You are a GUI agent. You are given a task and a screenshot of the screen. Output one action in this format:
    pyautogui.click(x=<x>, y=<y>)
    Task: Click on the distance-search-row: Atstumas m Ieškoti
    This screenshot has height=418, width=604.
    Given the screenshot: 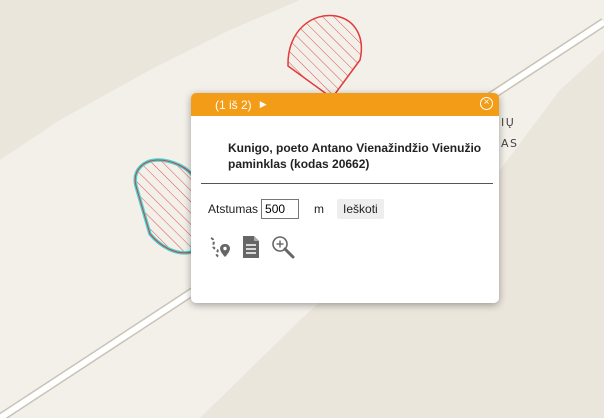 What is the action you would take?
    pyautogui.click(x=296, y=209)
    